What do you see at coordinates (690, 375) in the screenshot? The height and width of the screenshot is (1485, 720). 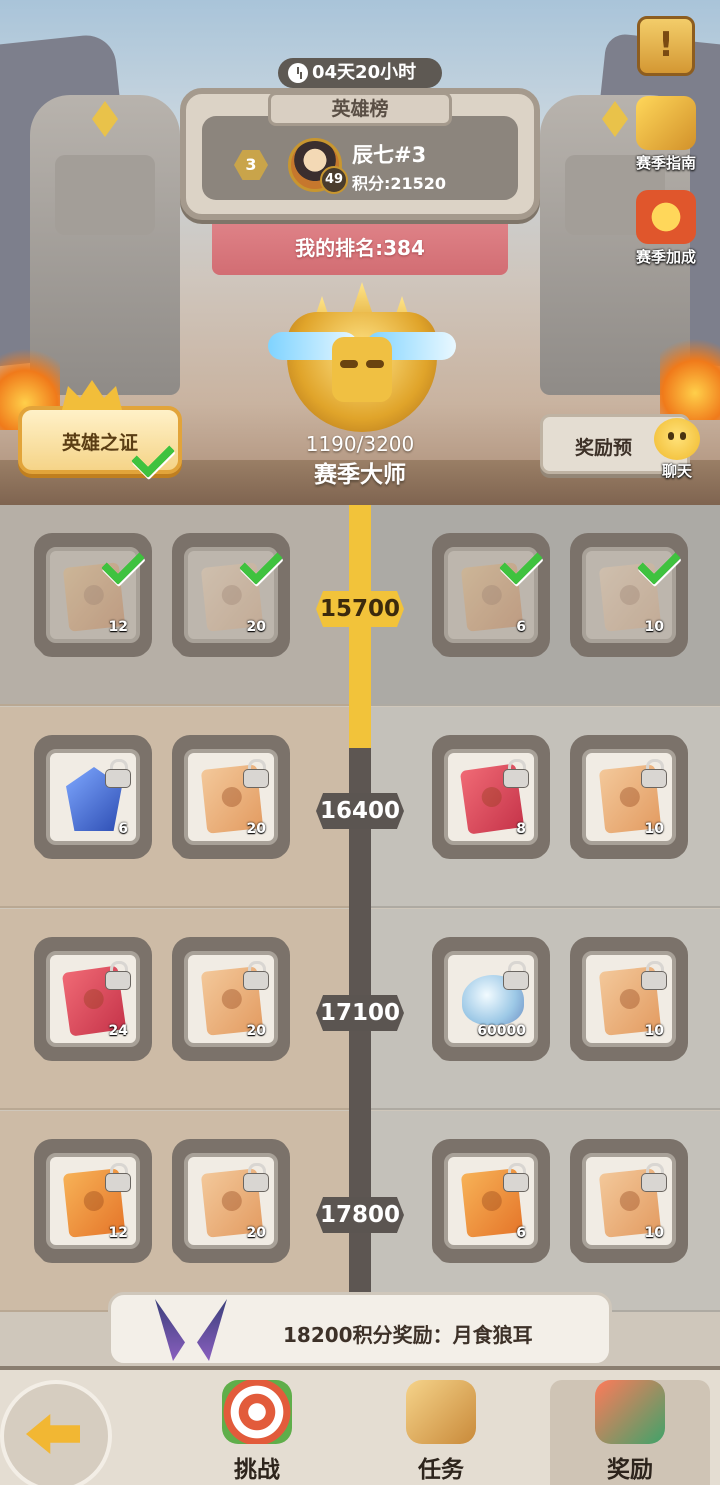 I see `torch-fire` at bounding box center [690, 375].